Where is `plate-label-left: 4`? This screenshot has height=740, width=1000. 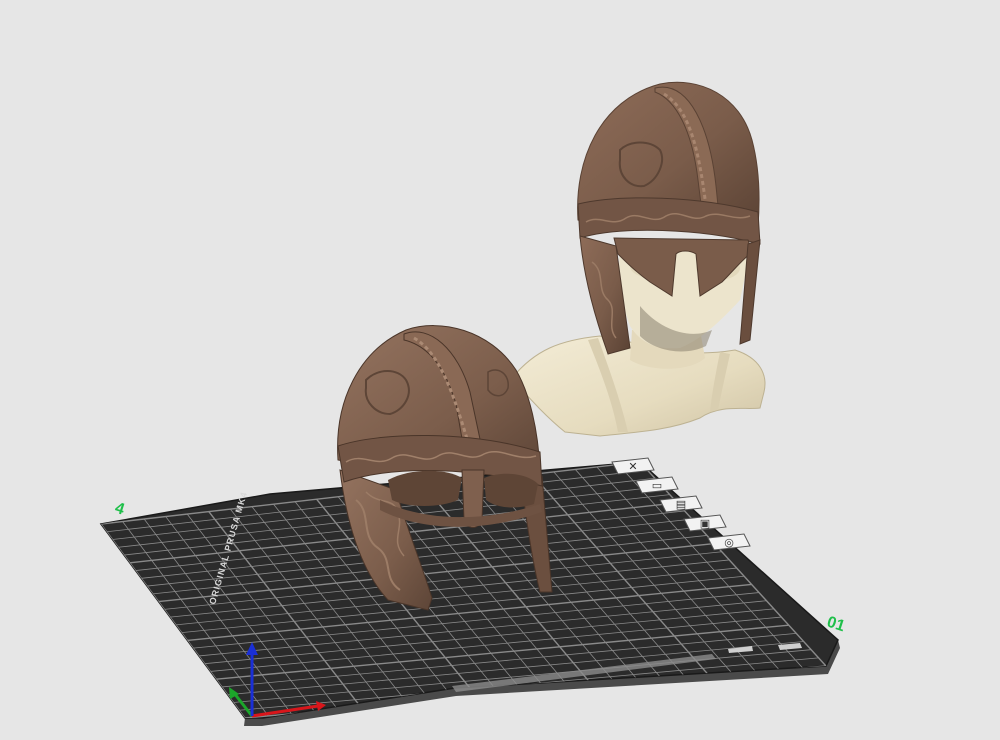 plate-label-left: 4 is located at coordinates (120, 509).